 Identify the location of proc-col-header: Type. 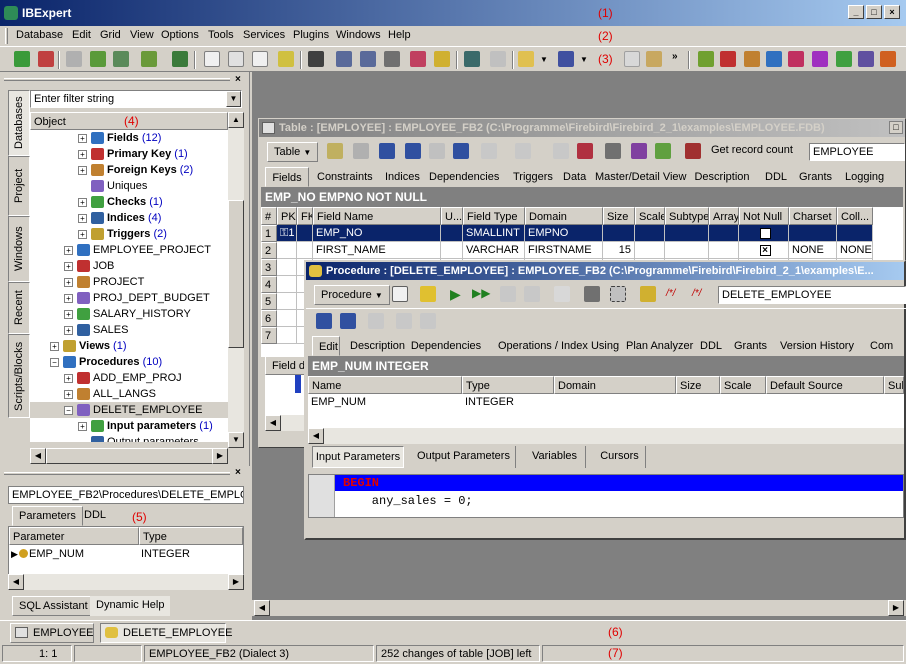
(508, 385).